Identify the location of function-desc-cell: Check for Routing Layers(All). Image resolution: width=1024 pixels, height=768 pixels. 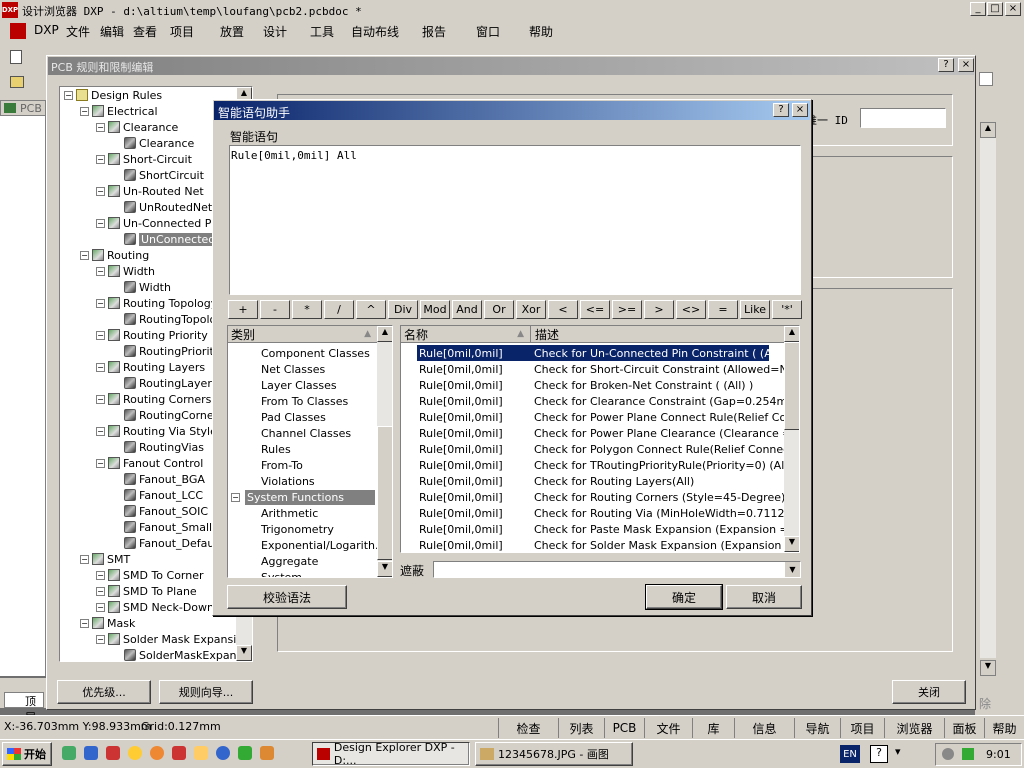
(659, 481).